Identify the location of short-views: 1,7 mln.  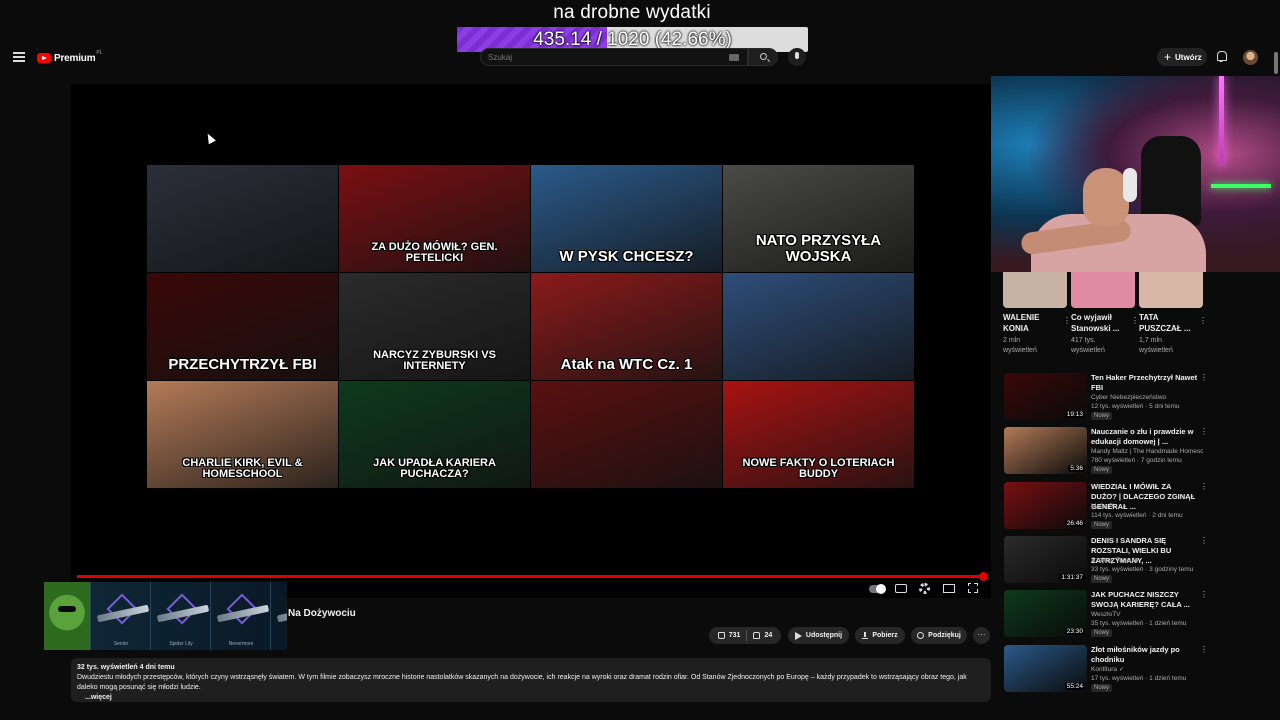
(1150, 340).